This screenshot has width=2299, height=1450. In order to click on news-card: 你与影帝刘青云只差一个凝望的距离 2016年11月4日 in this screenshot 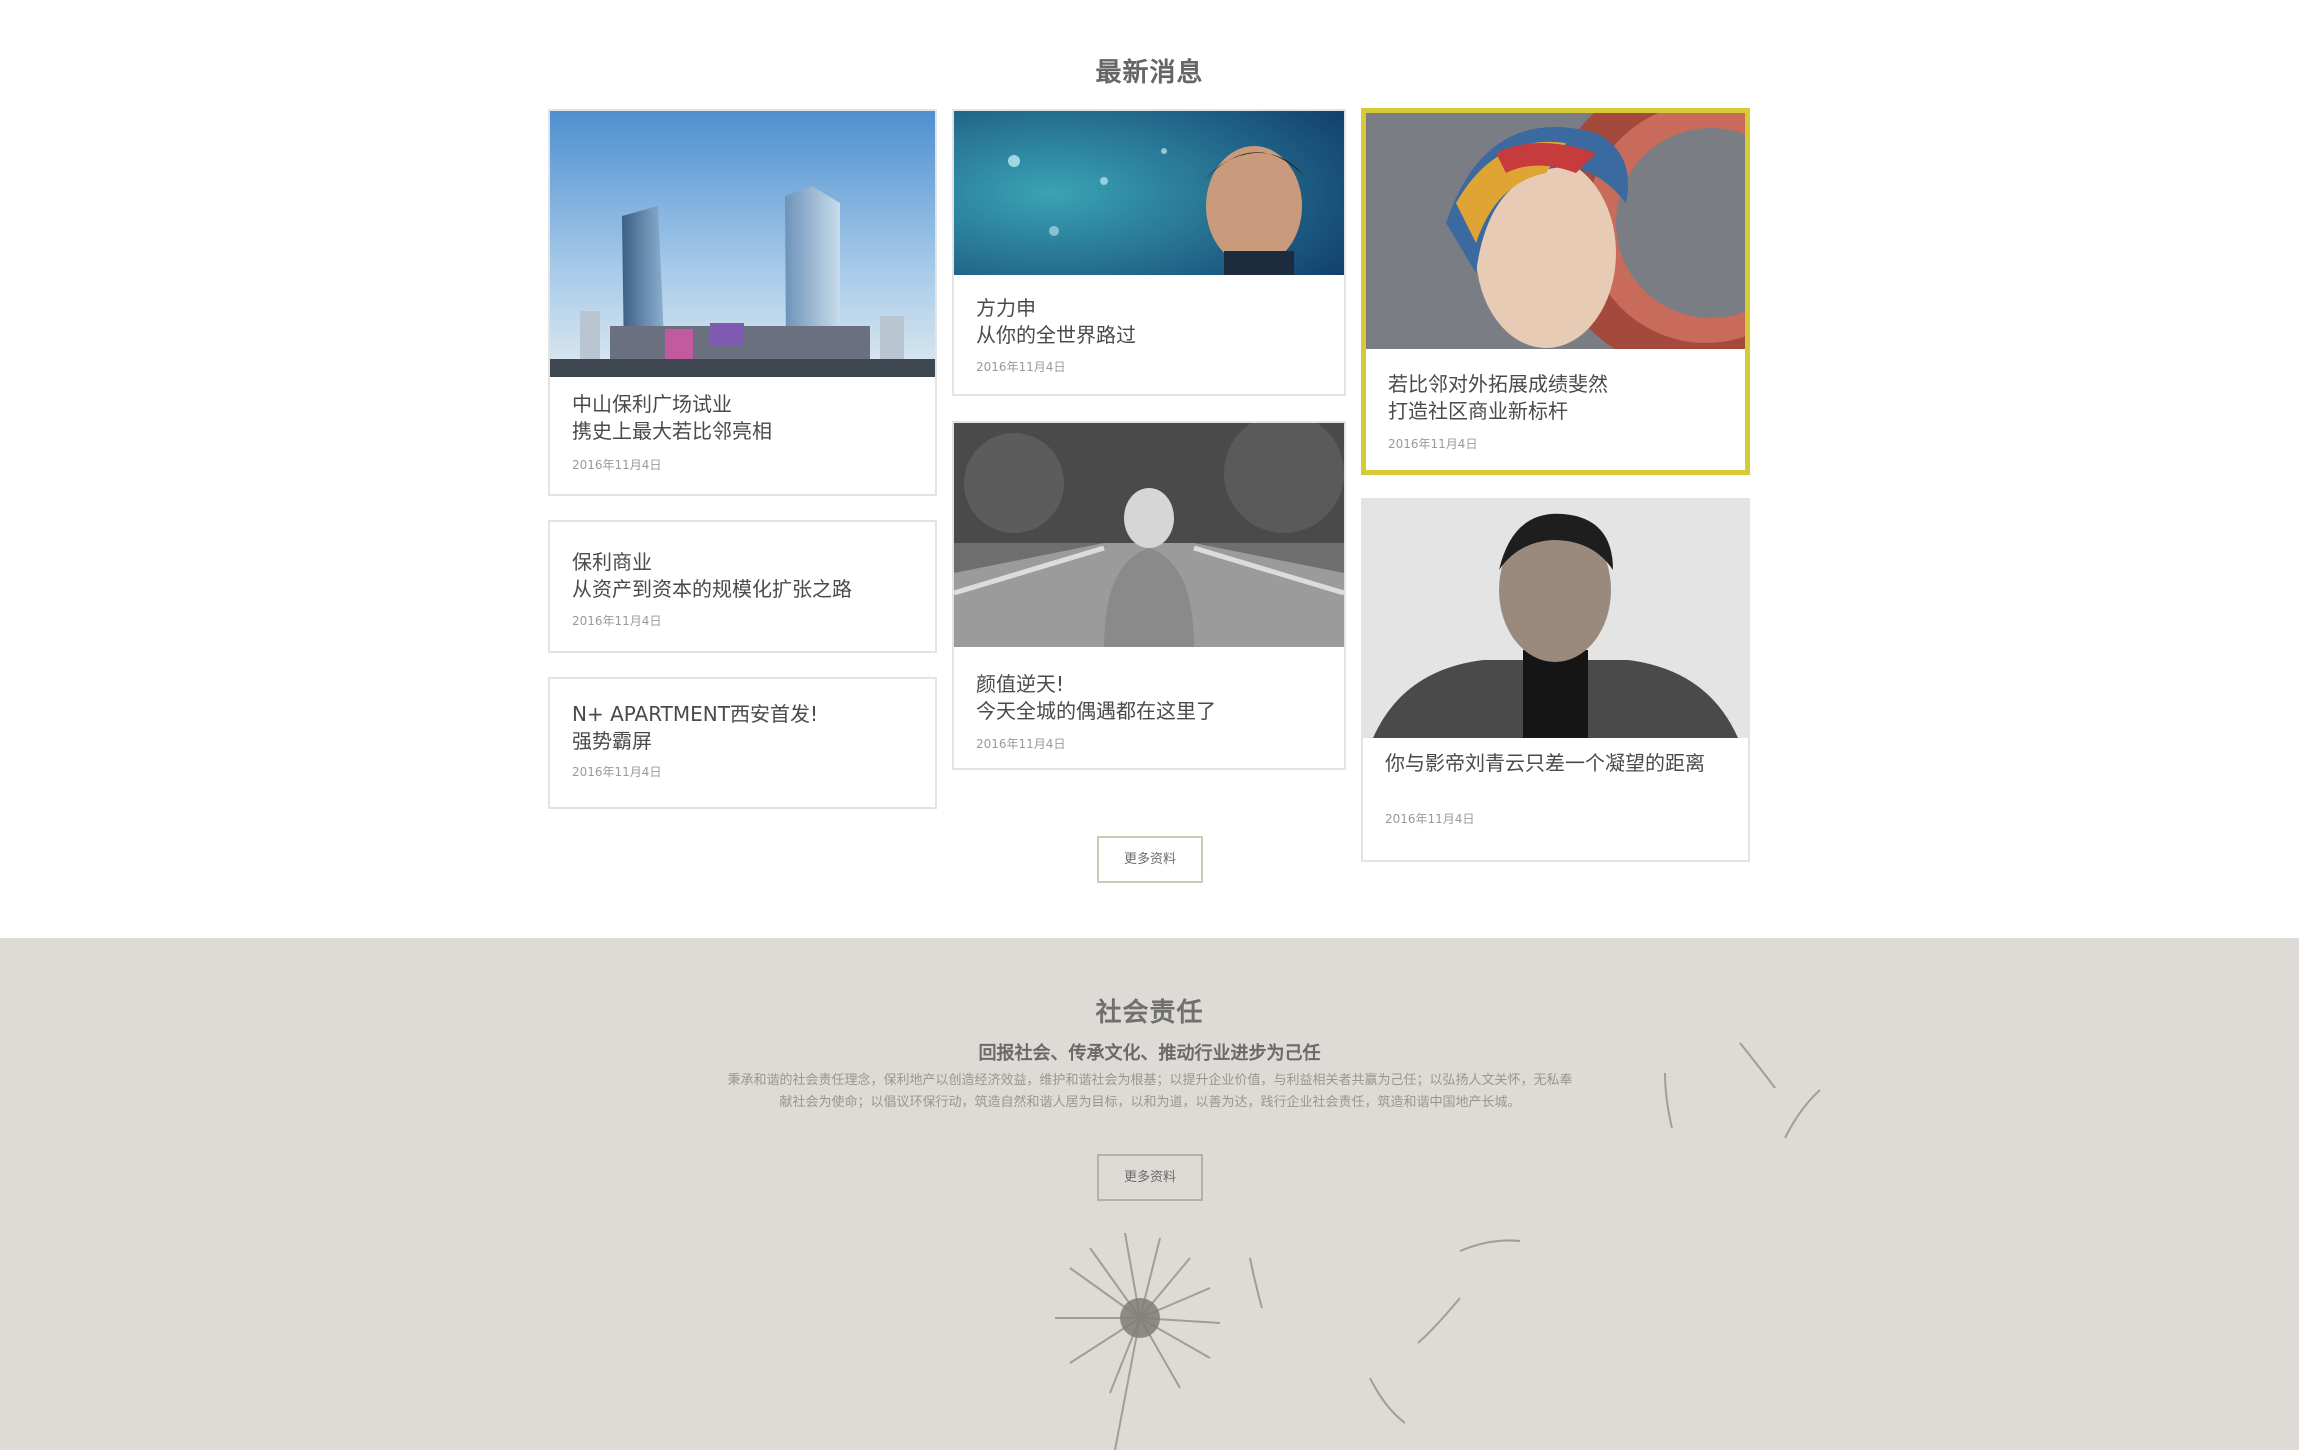, I will do `click(1555, 680)`.